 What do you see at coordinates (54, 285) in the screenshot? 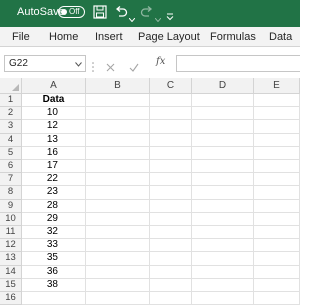
I see `table-cell: 38` at bounding box center [54, 285].